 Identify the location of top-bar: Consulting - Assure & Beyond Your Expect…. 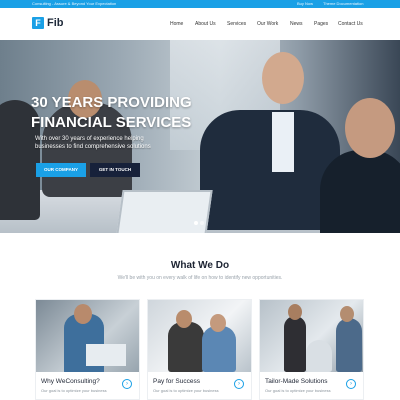
(200, 4).